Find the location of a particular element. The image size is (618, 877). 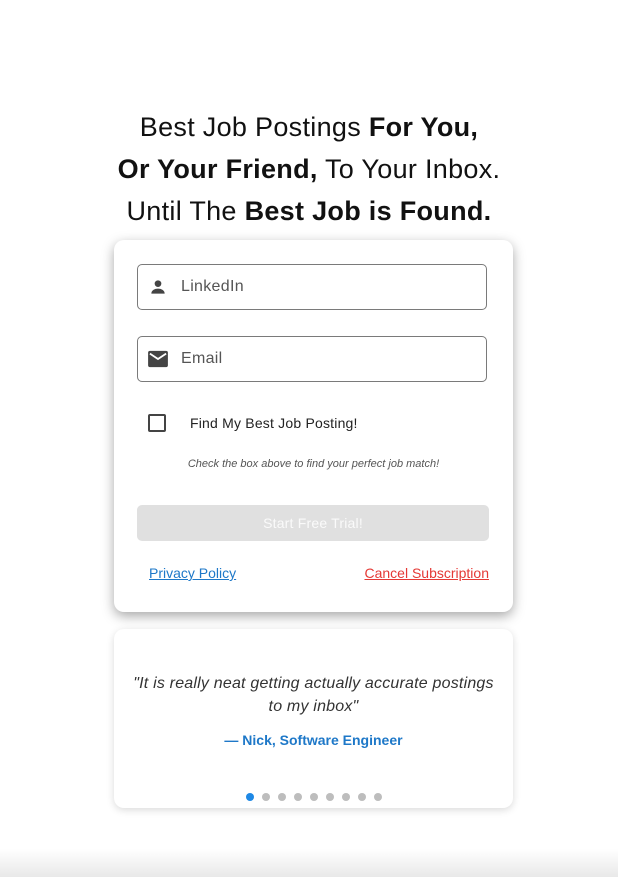

linkedin-placeholder: LinkedIn is located at coordinates (212, 286).